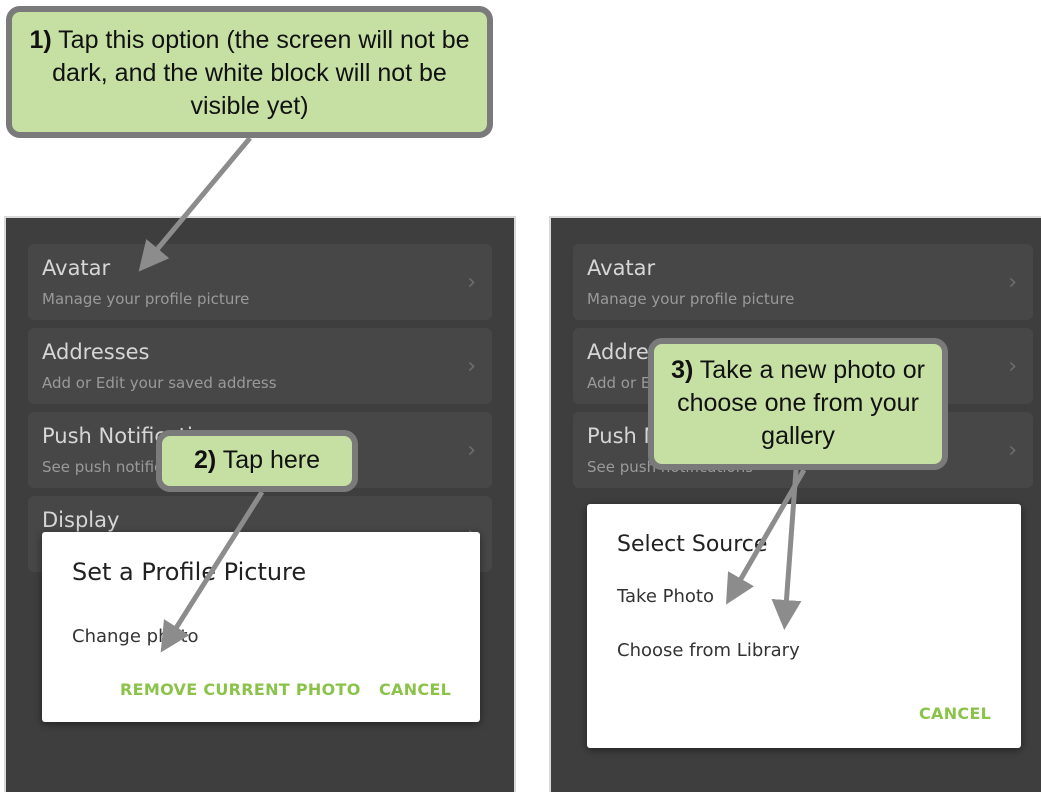 Image resolution: width=1041 pixels, height=792 pixels. What do you see at coordinates (135, 636) in the screenshot?
I see `change-photo-option: Change photo` at bounding box center [135, 636].